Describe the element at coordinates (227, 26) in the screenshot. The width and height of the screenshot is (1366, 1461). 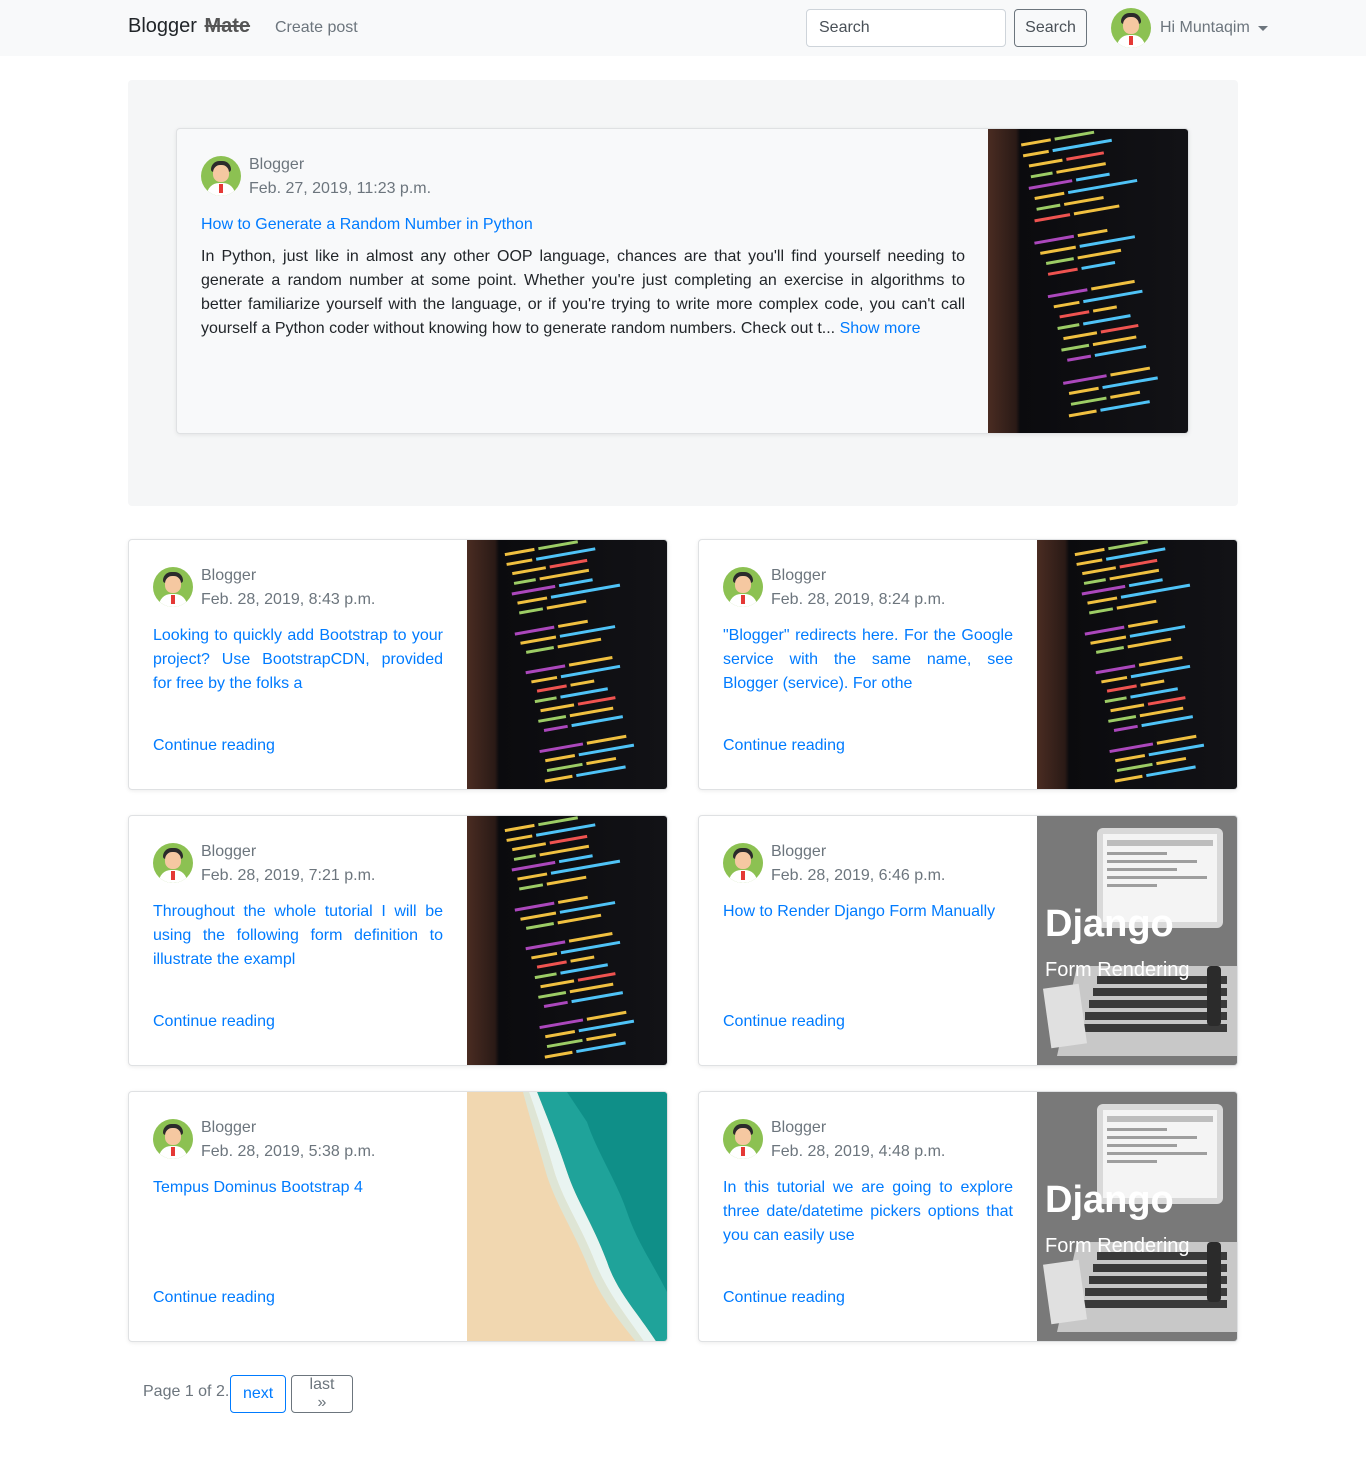
I see `brand-suffix: Mate` at that location.